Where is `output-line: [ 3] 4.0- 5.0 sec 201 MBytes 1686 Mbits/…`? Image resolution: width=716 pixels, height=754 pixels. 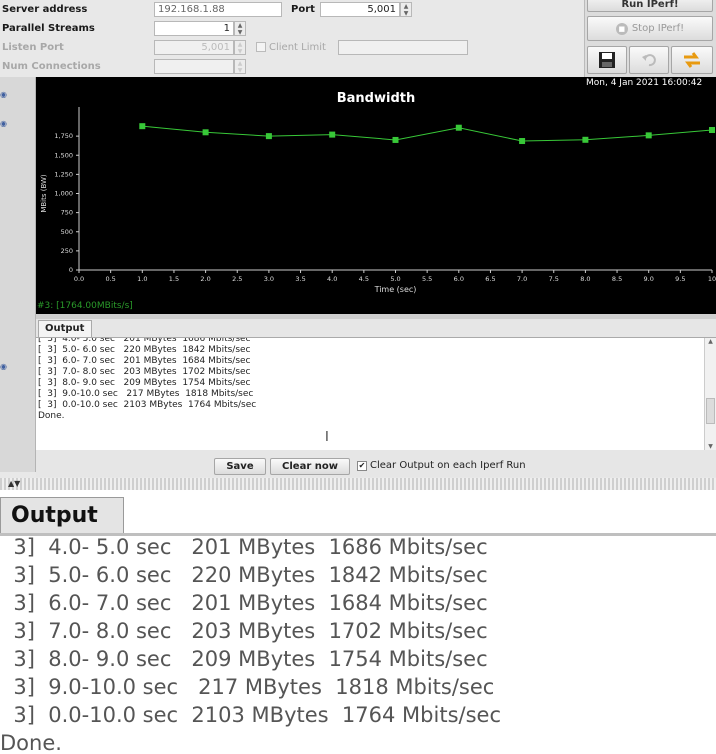
output-line: [ 3] 4.0- 5.0 sec 201 MBytes 1686 Mbits/… is located at coordinates (144, 341).